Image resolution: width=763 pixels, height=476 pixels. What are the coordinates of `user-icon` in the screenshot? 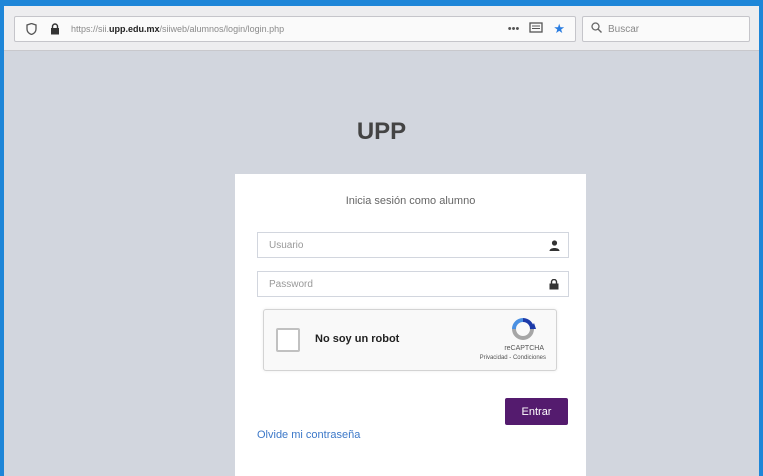 It's located at (554, 245).